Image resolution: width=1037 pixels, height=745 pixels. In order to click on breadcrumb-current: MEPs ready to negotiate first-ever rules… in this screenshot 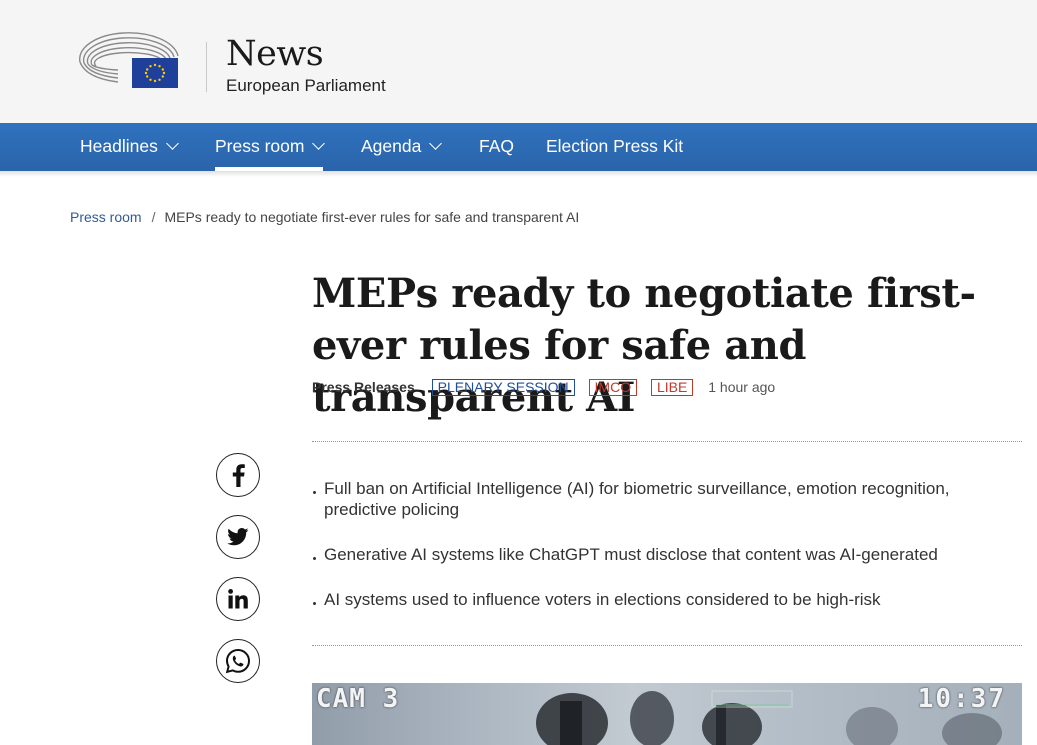, I will do `click(372, 217)`.